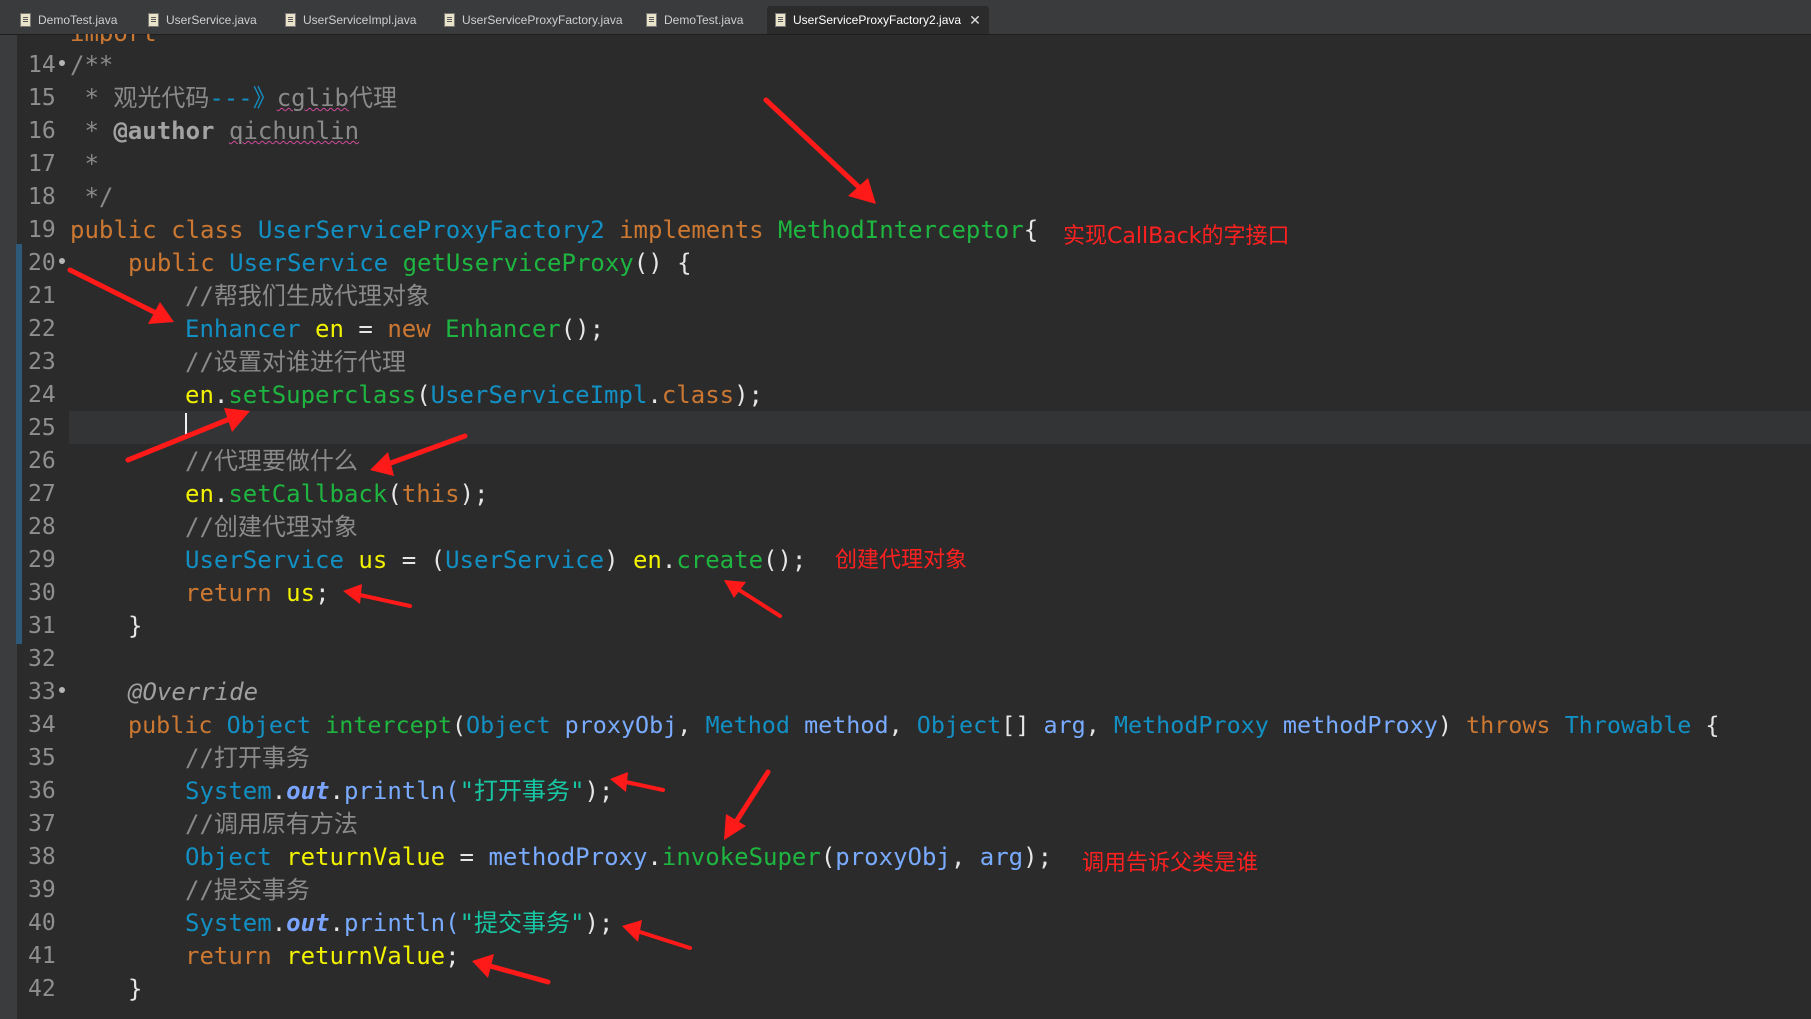  I want to click on arrow-to-commit-transaction, so click(657, 935).